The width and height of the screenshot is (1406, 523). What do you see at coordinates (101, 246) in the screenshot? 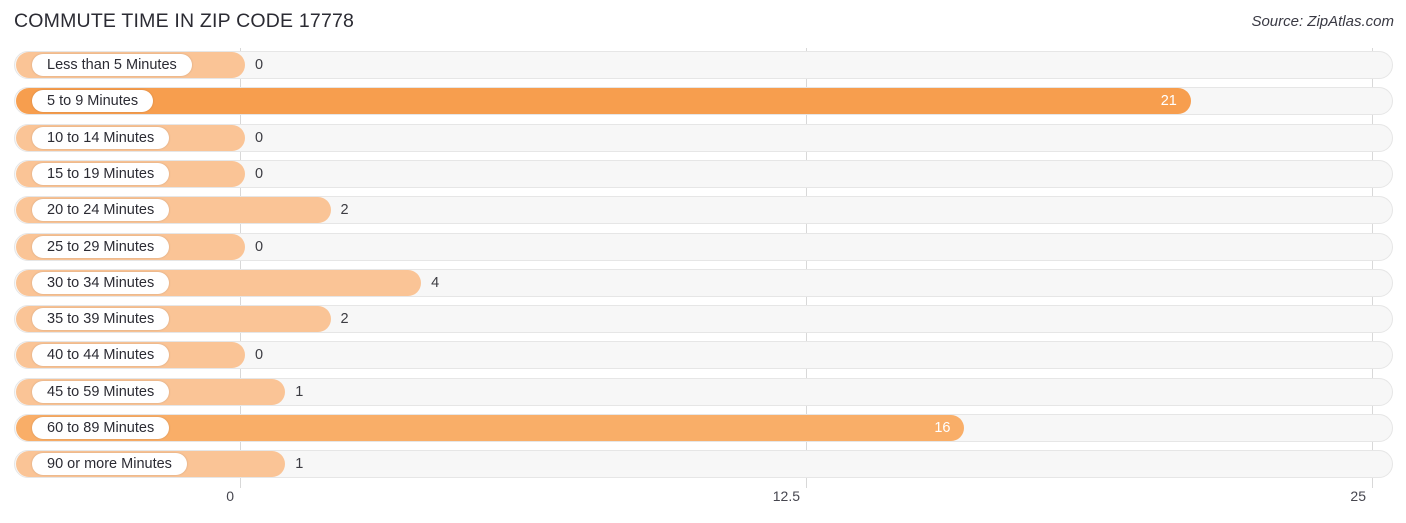
I see `bar-category-label: 25 to 29 Minutes` at bounding box center [101, 246].